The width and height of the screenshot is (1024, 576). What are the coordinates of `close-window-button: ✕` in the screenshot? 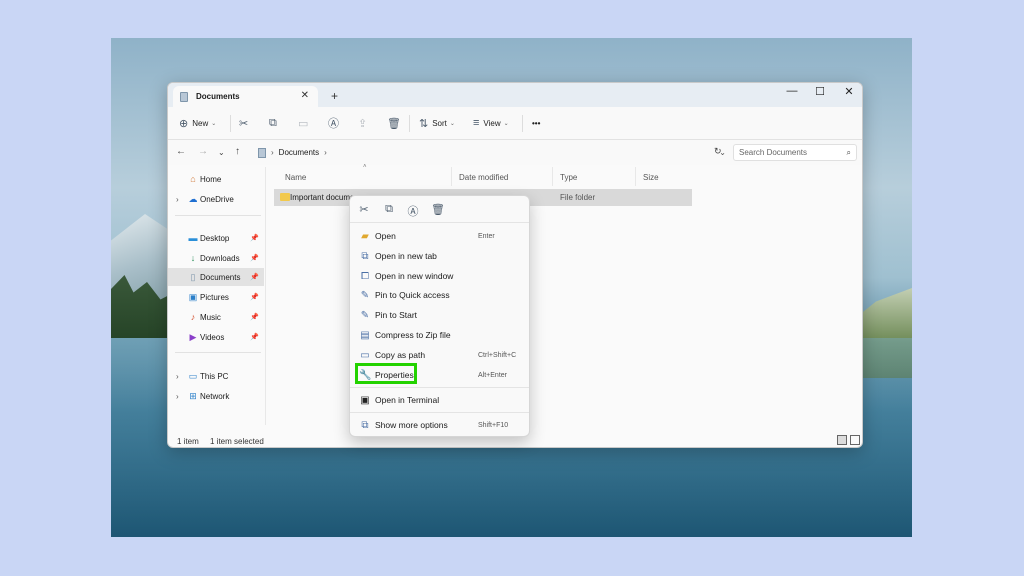 It's located at (849, 91).